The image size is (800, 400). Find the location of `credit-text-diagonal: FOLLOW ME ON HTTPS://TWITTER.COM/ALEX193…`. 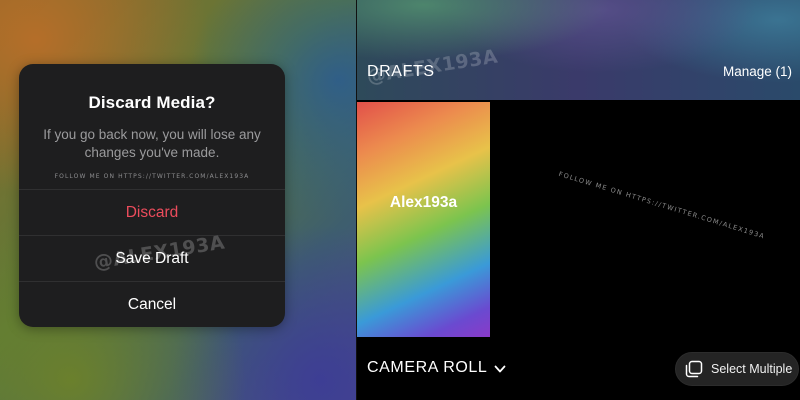

credit-text-diagonal: FOLLOW ME ON HTTPS://TWITTER.COM/ALEX193… is located at coordinates (662, 205).